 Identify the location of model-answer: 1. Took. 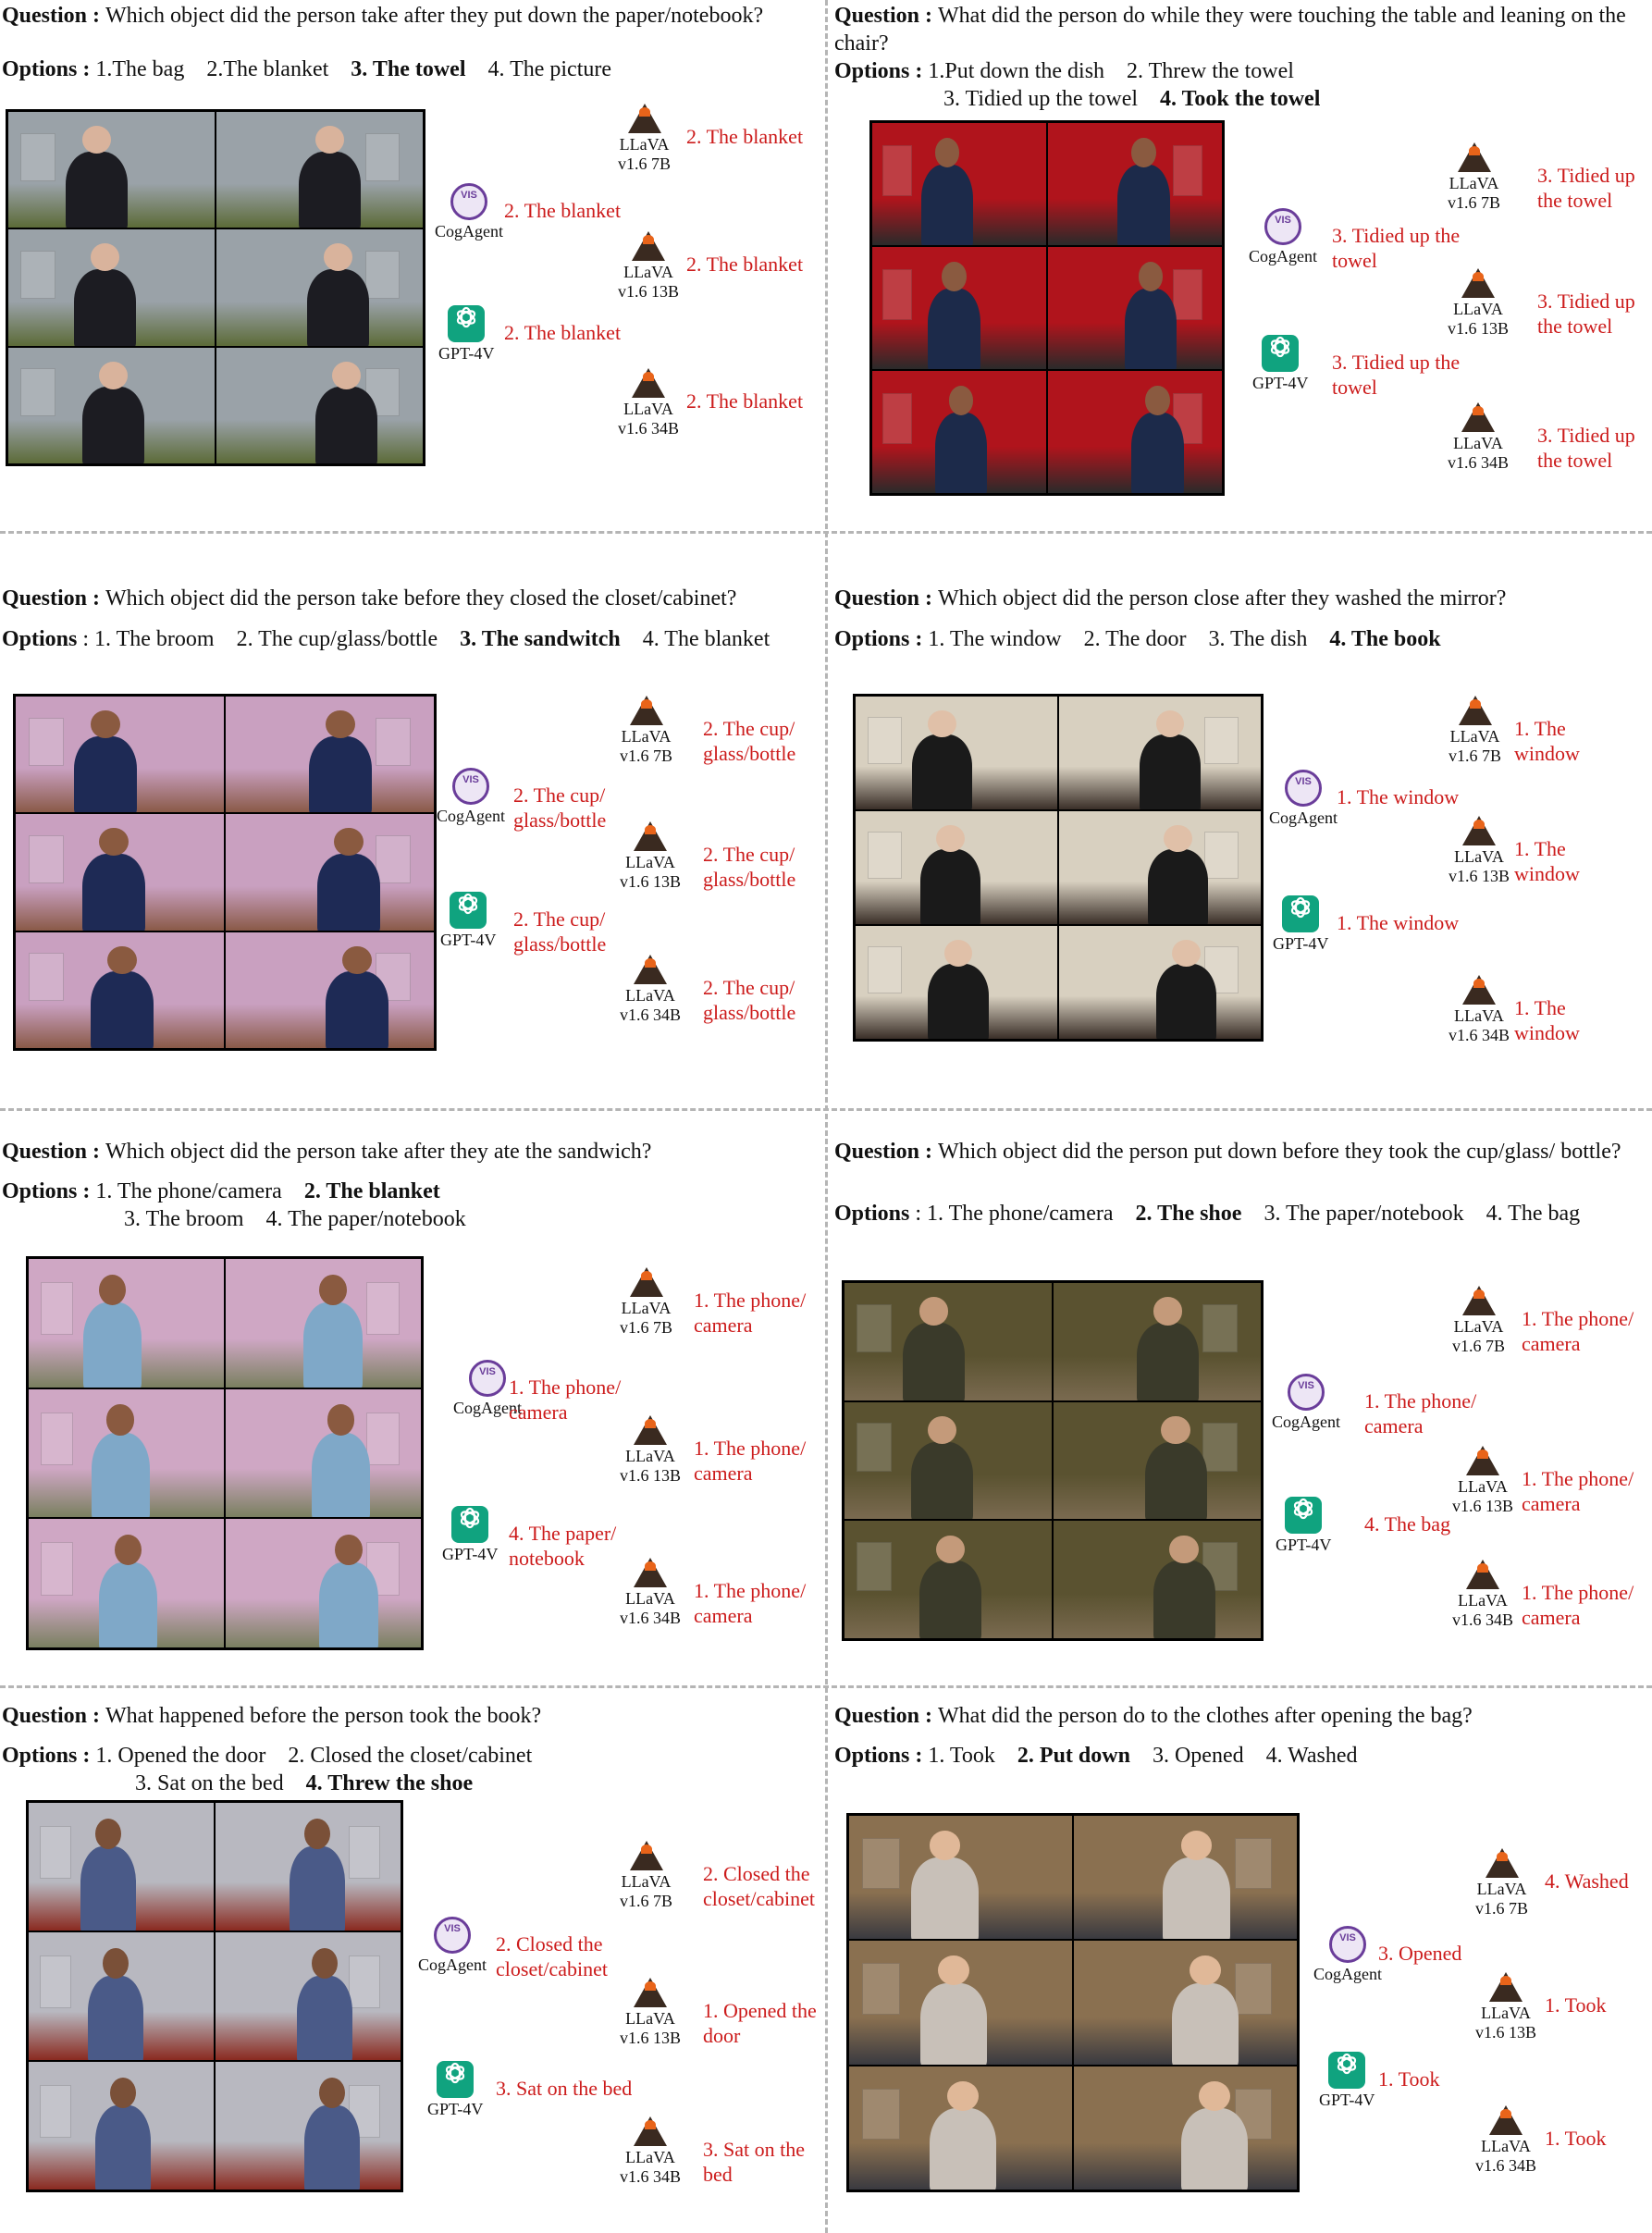
(1409, 2079).